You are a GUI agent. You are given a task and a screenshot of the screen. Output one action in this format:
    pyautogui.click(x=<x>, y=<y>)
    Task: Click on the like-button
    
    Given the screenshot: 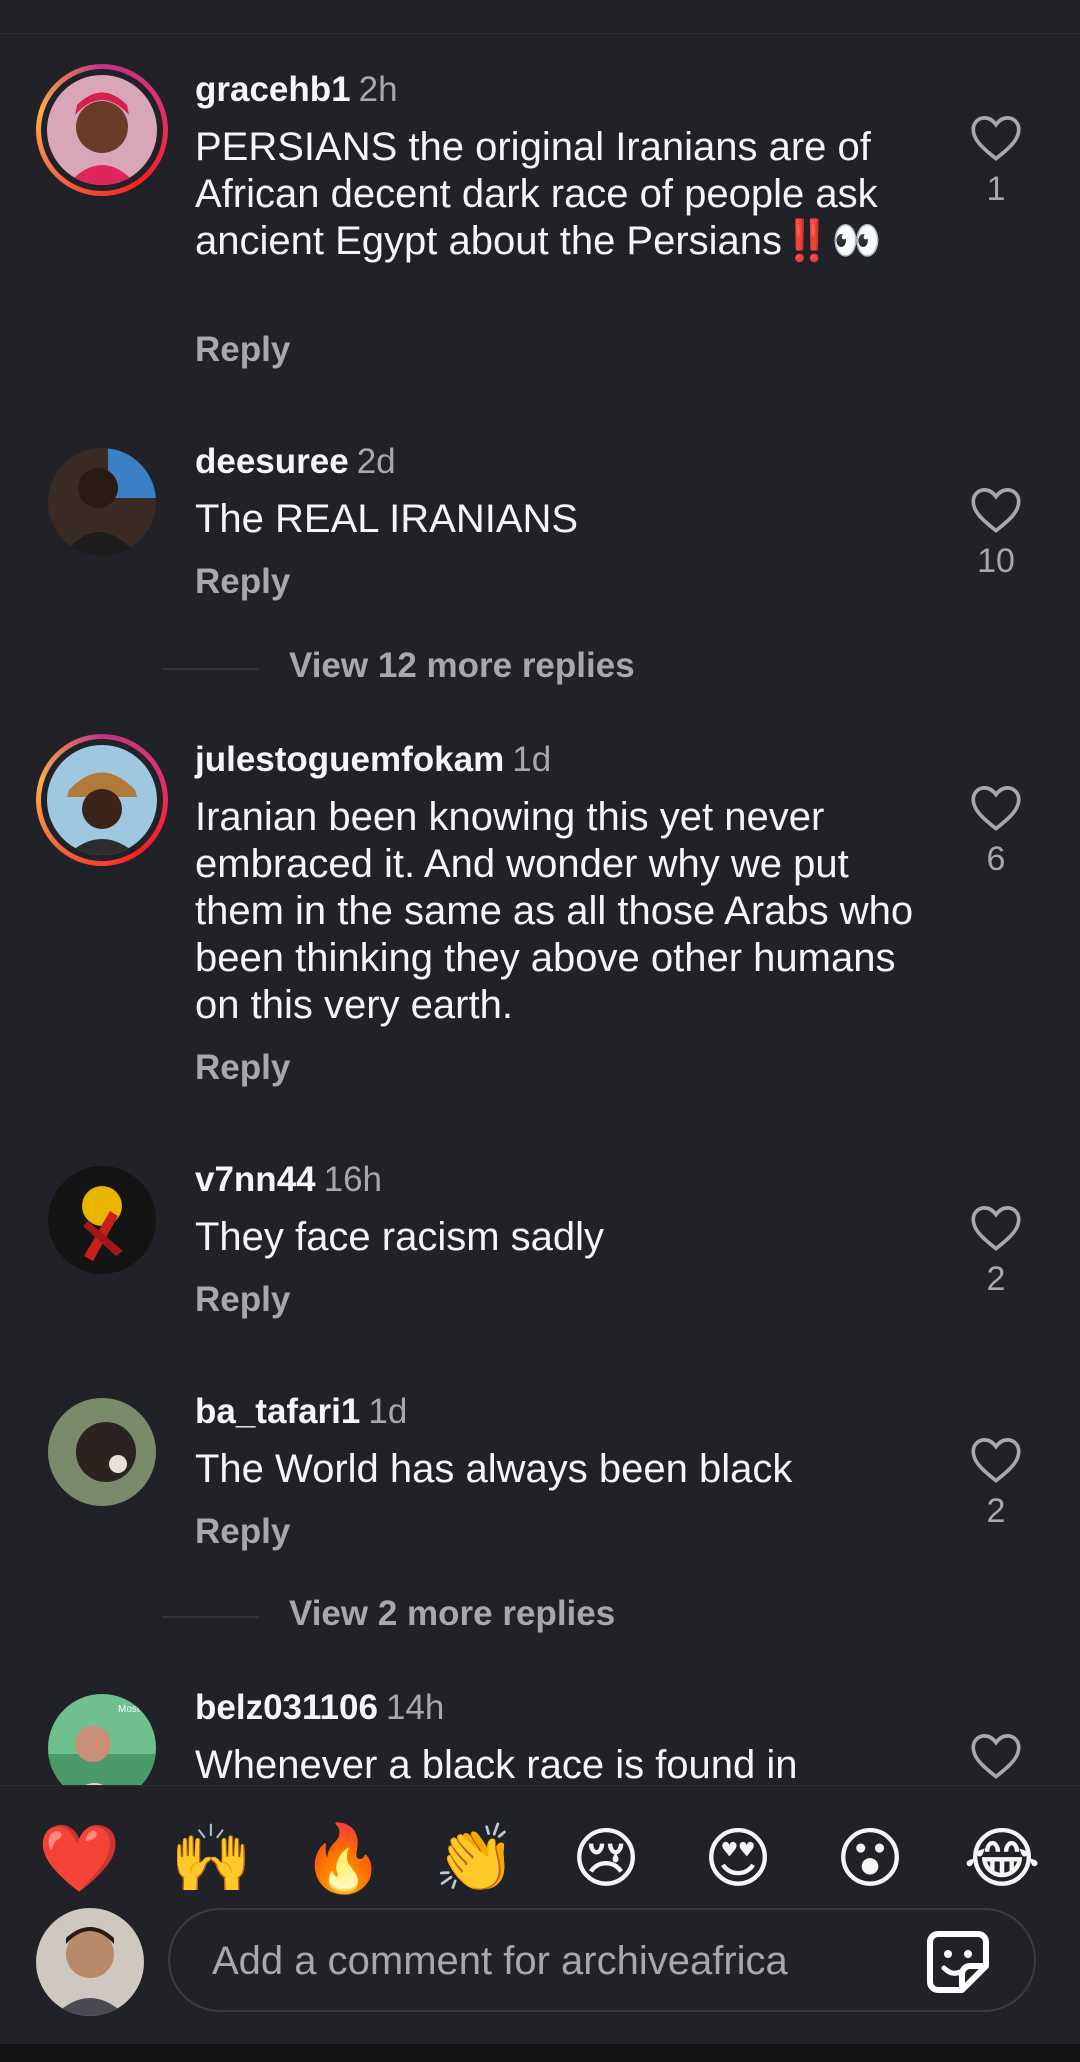 What is the action you would take?
    pyautogui.click(x=996, y=1756)
    